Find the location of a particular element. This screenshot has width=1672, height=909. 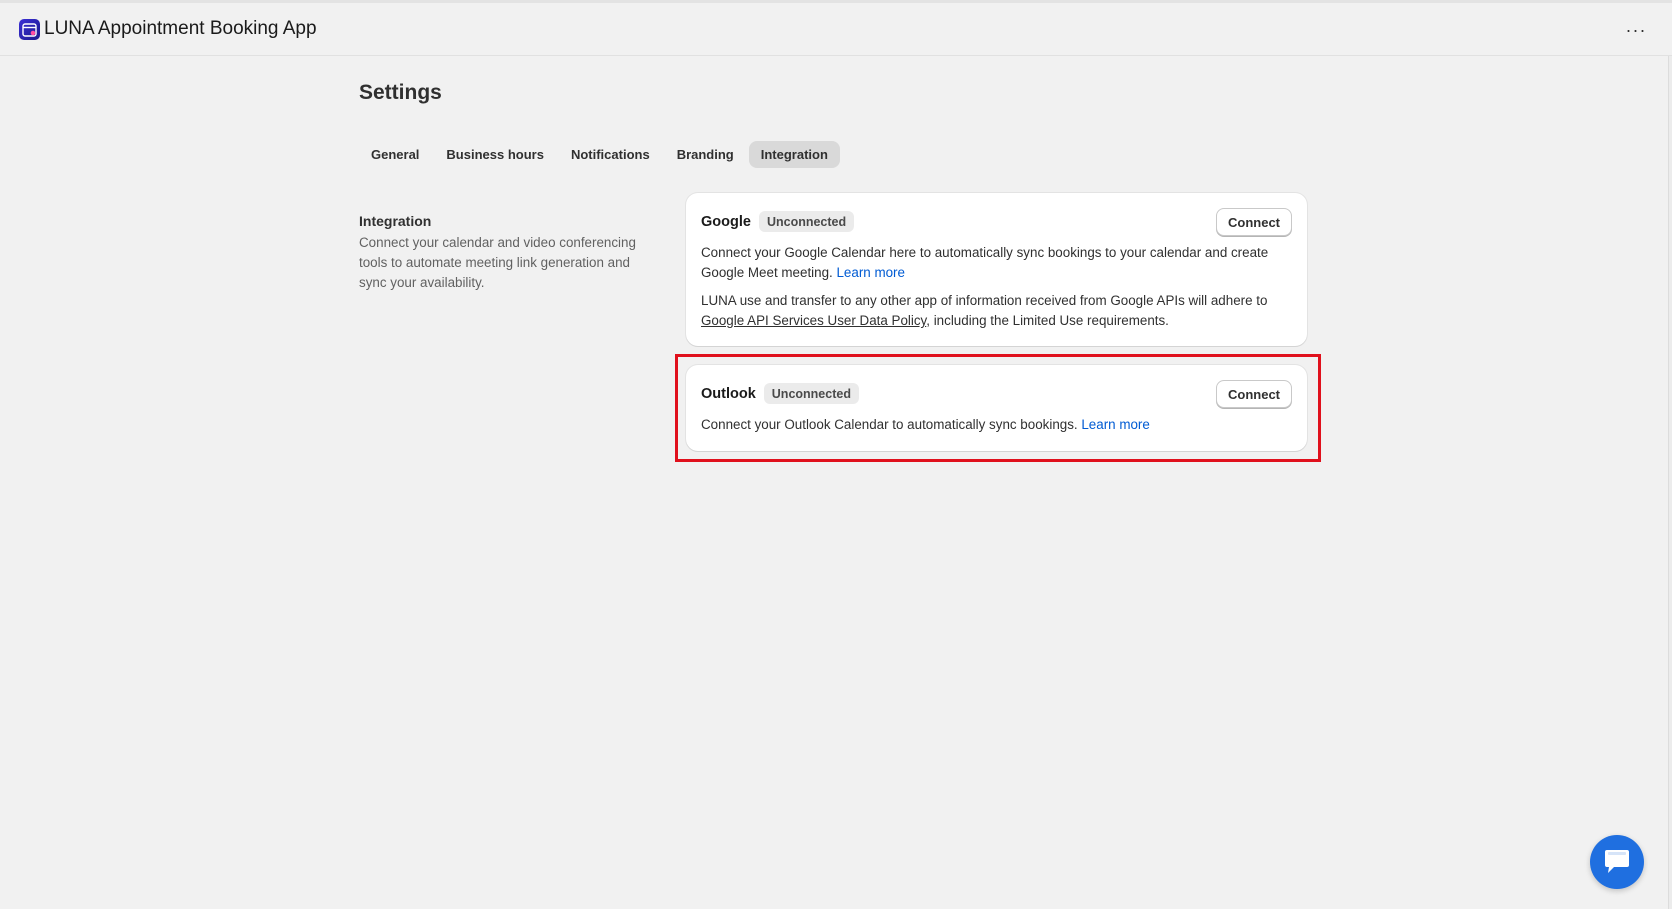

google-connect-button: Connect is located at coordinates (1254, 222).